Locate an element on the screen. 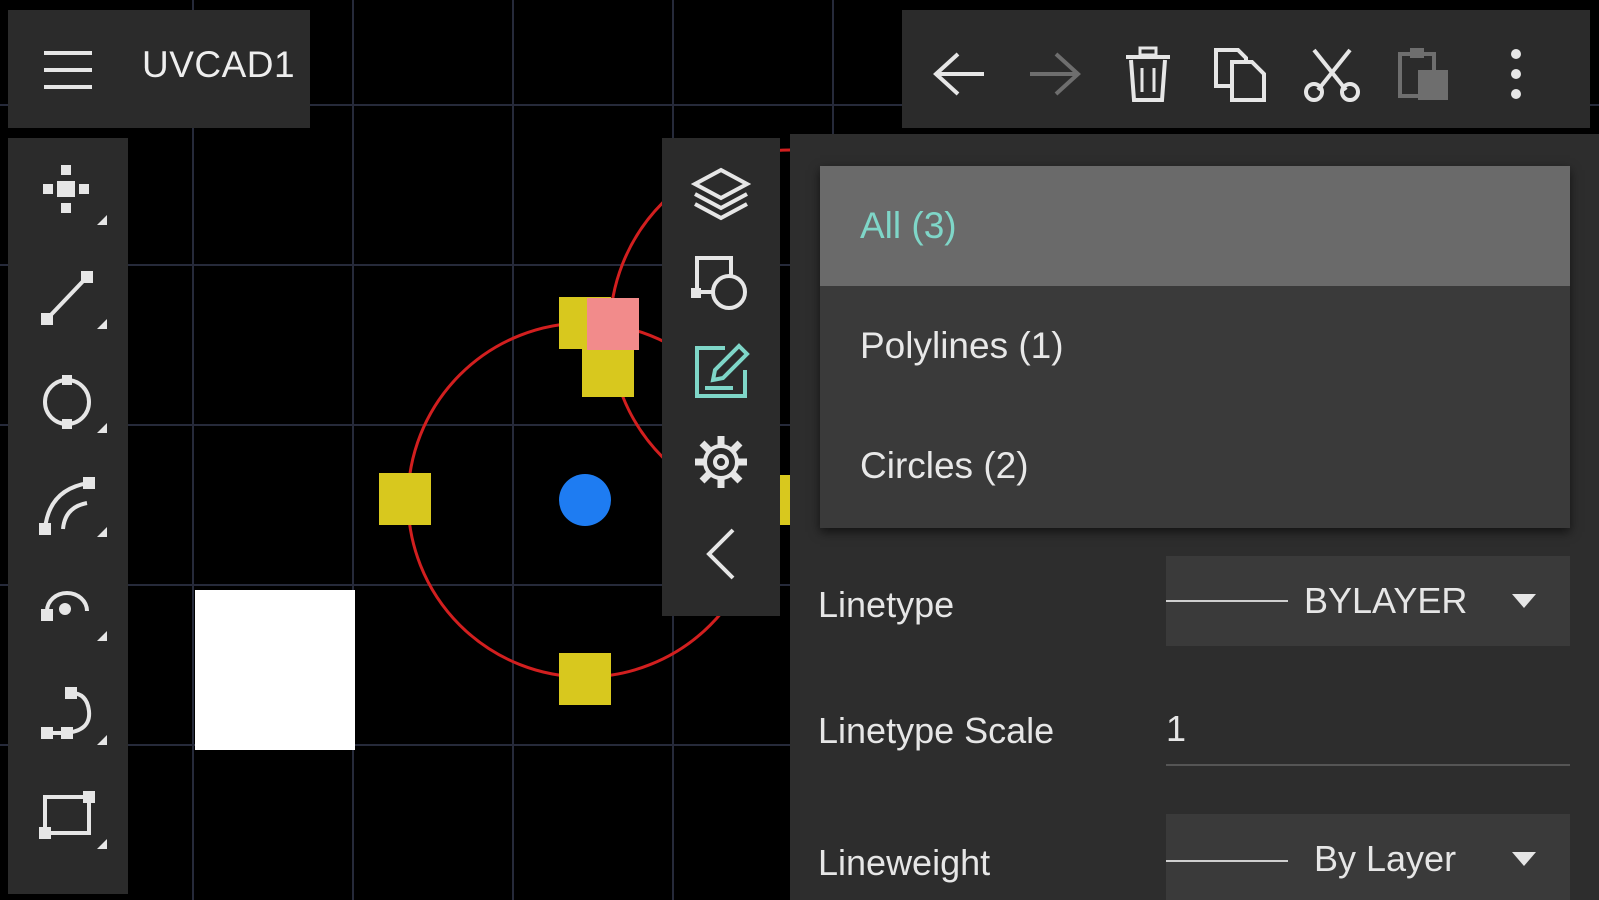 This screenshot has height=900, width=1599. shapes-button is located at coordinates (721, 284).